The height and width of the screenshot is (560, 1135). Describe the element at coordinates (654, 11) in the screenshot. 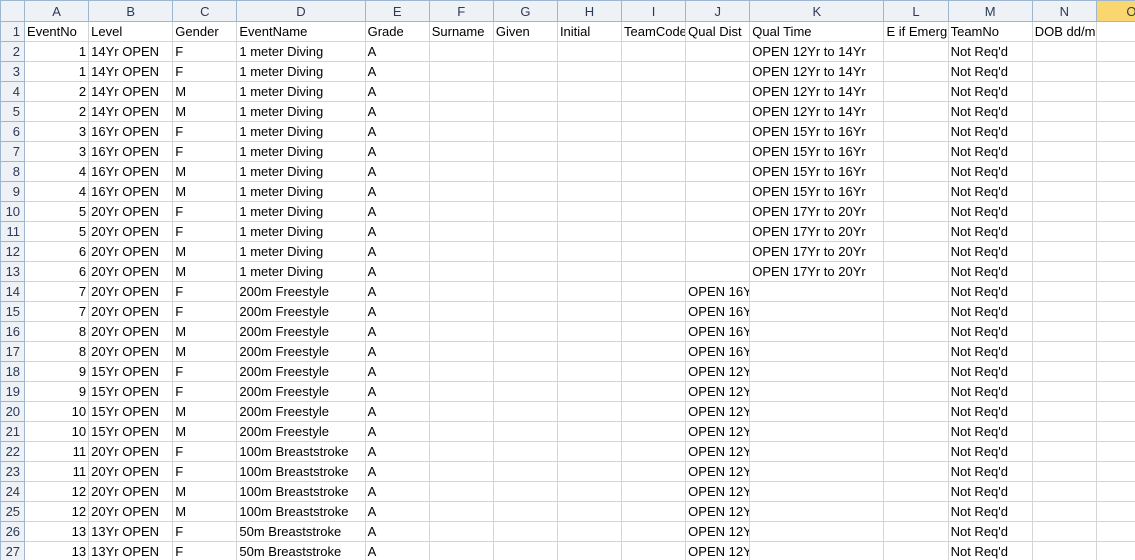

I see `column-header-i: I` at that location.